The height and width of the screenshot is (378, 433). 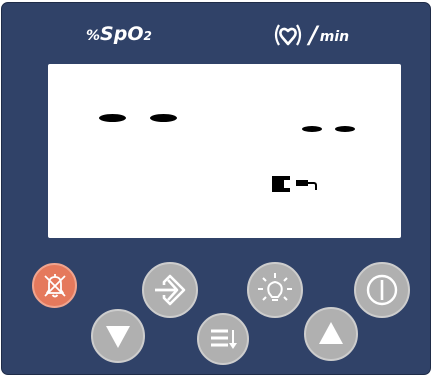 I want to click on power-button, so click(x=382, y=290).